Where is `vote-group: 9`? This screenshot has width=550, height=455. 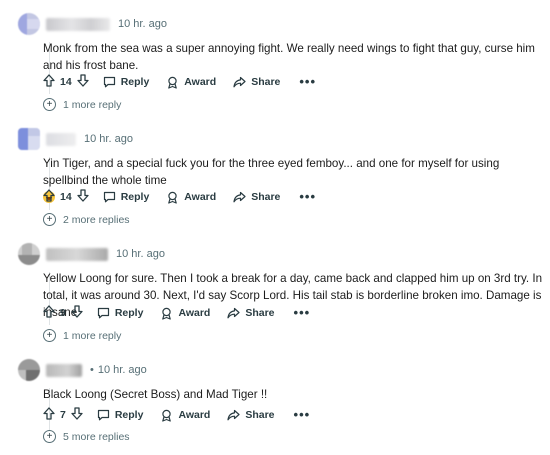 vote-group: 9 is located at coordinates (63, 313).